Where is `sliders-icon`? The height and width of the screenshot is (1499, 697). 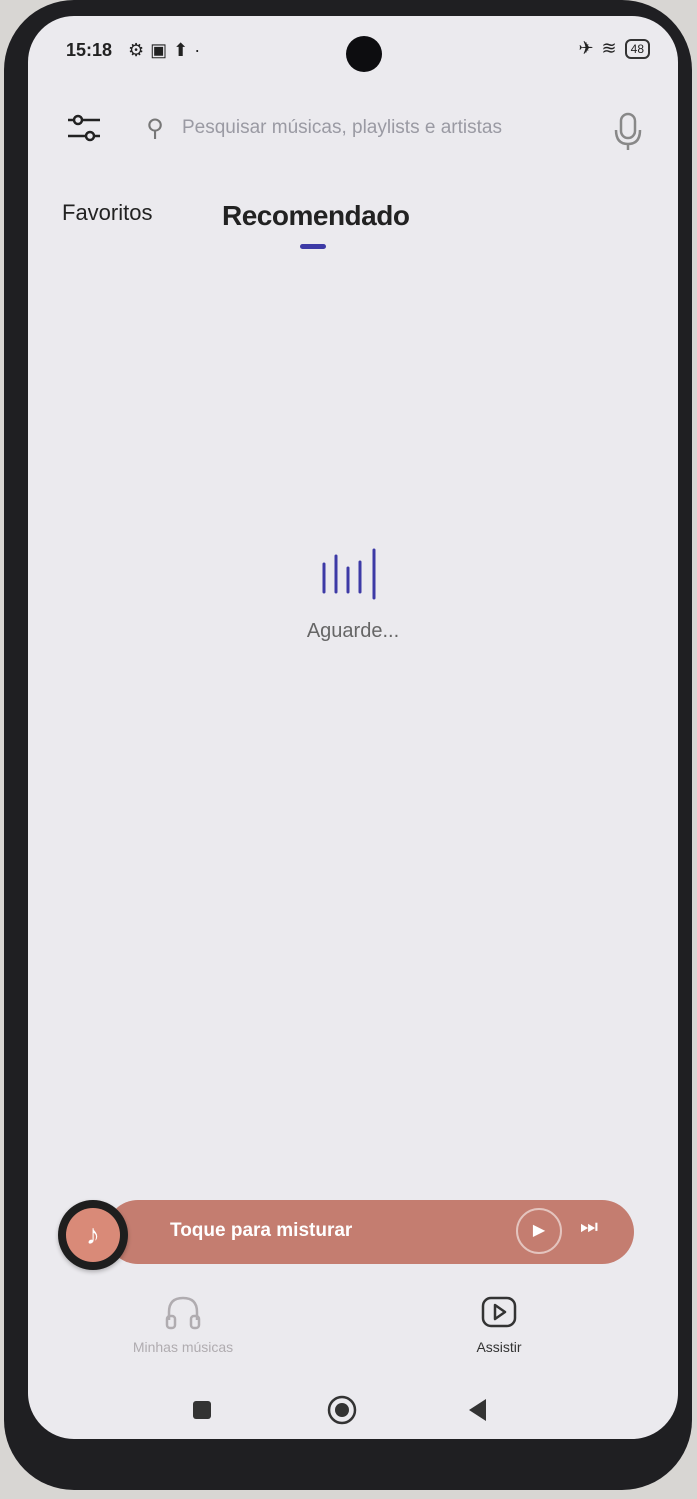
sliders-icon is located at coordinates (84, 128).